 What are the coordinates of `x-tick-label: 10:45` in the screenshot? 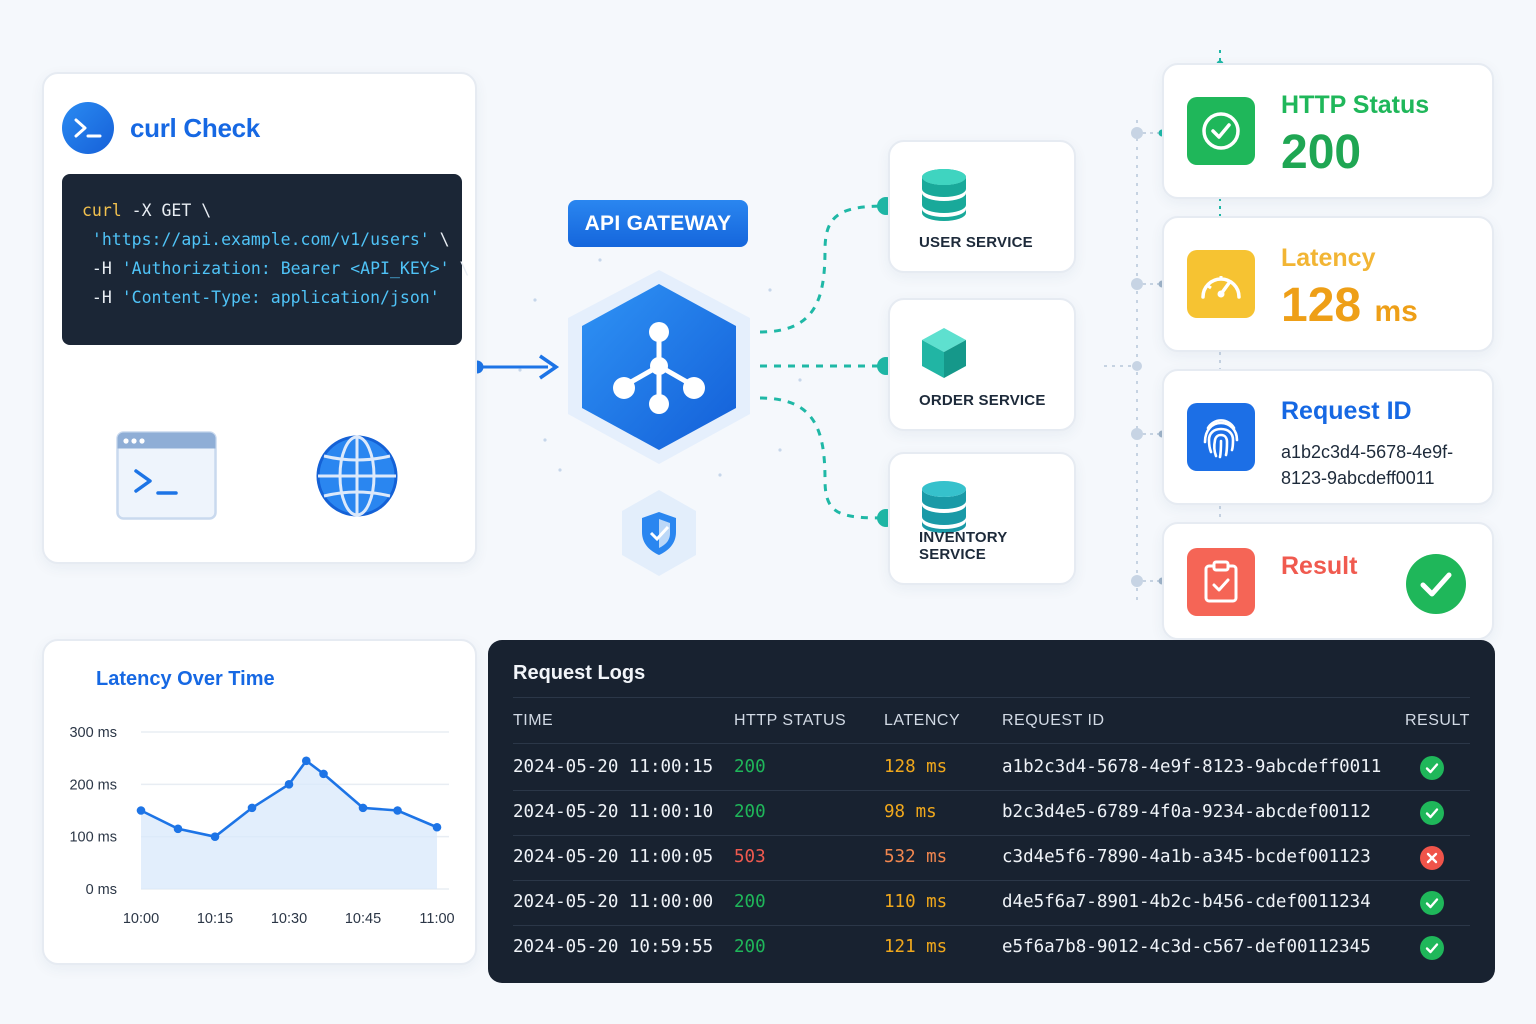 It's located at (363, 919).